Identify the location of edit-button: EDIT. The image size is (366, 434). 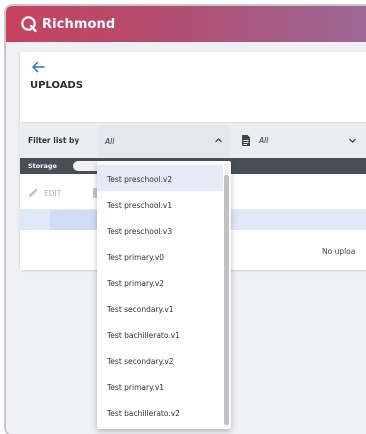
(52, 193).